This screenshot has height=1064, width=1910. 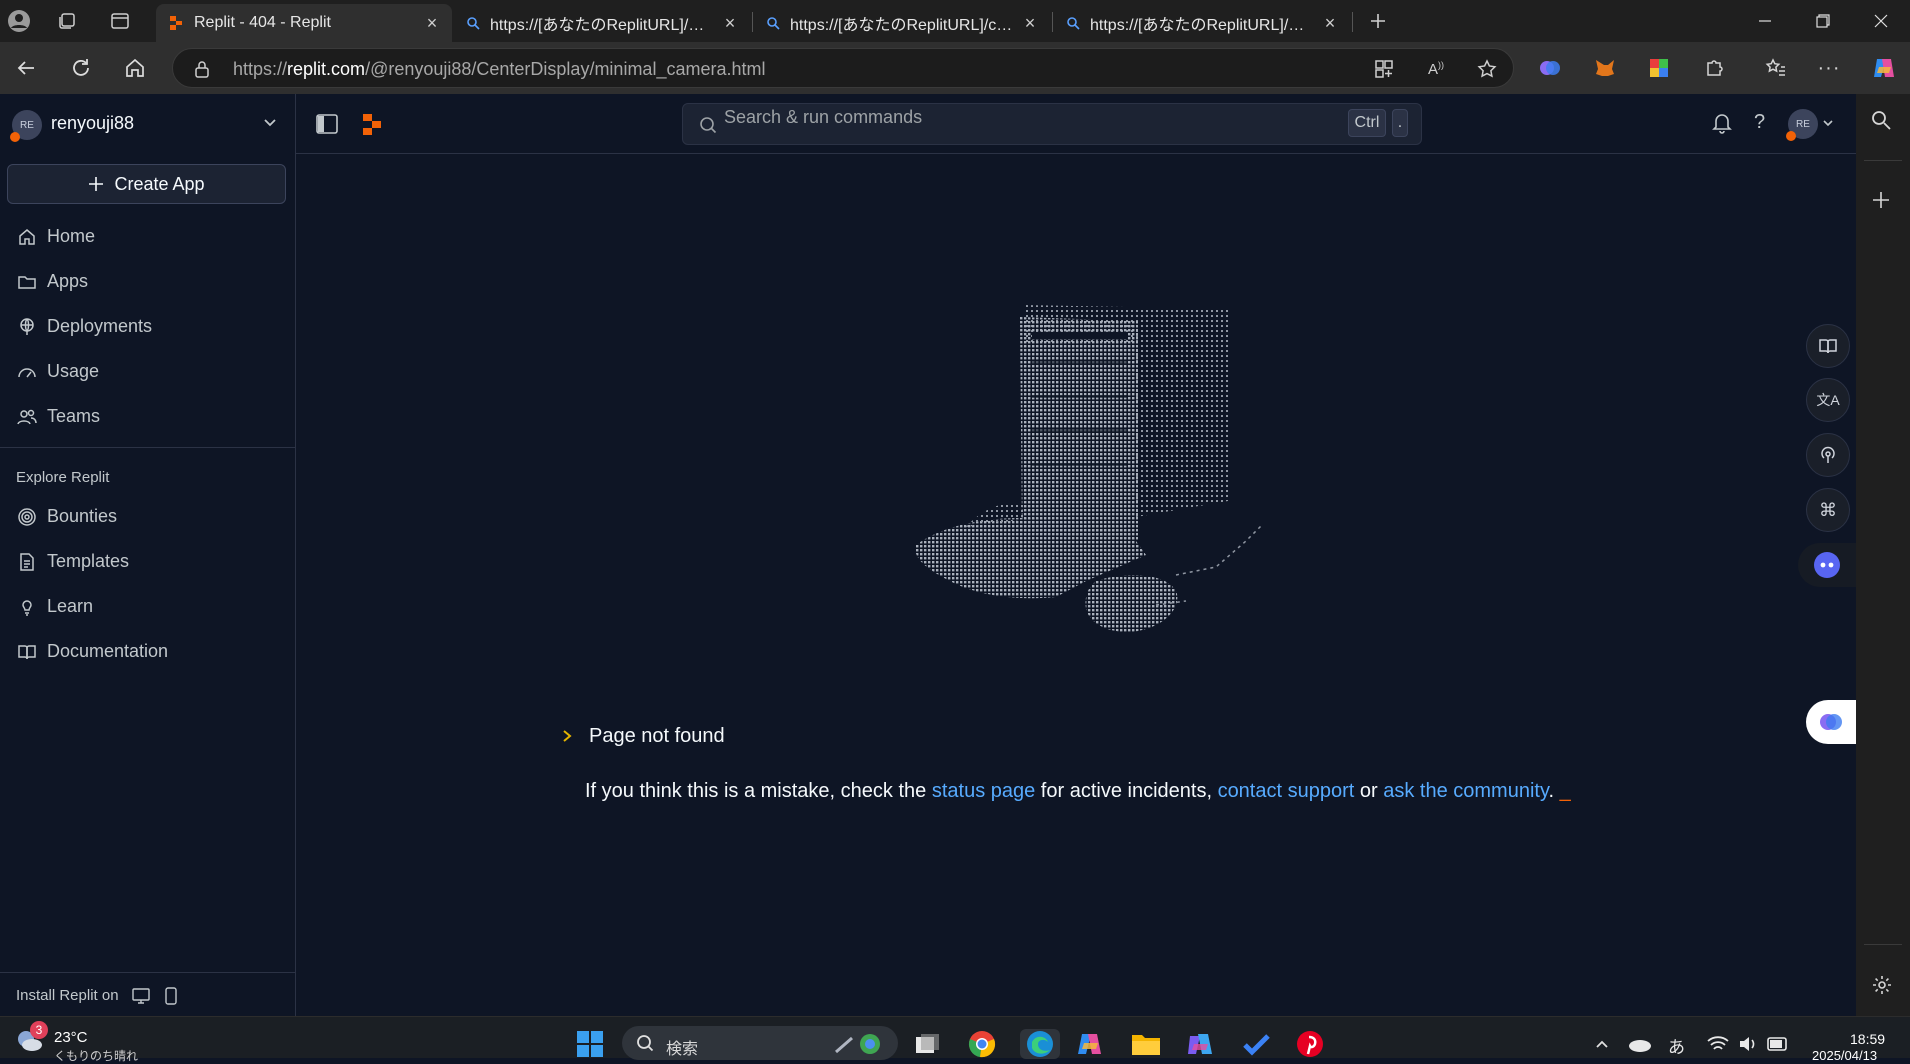 What do you see at coordinates (1881, 120) in the screenshot?
I see `sidebar-search-icon` at bounding box center [1881, 120].